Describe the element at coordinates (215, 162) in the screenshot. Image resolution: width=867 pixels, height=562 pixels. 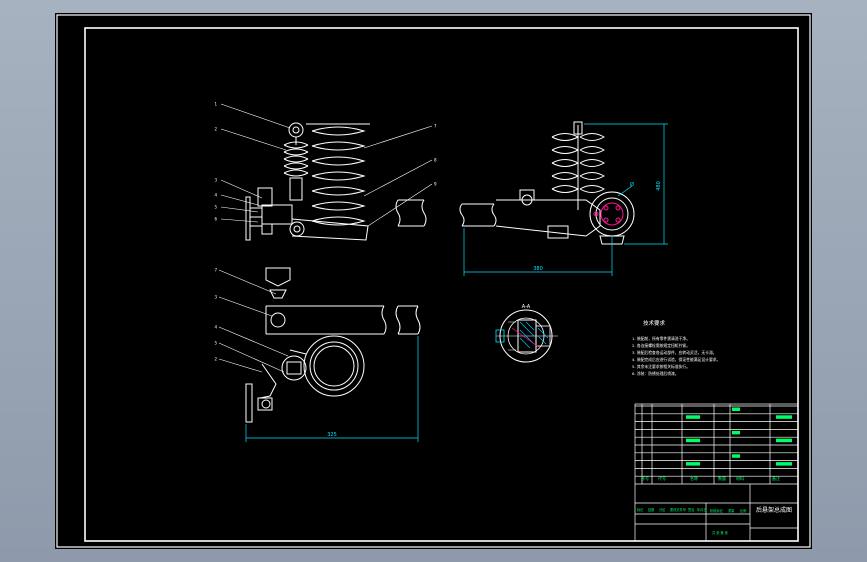
I see `front-view-balloons-left: 1 2 3 4 5 6` at that location.